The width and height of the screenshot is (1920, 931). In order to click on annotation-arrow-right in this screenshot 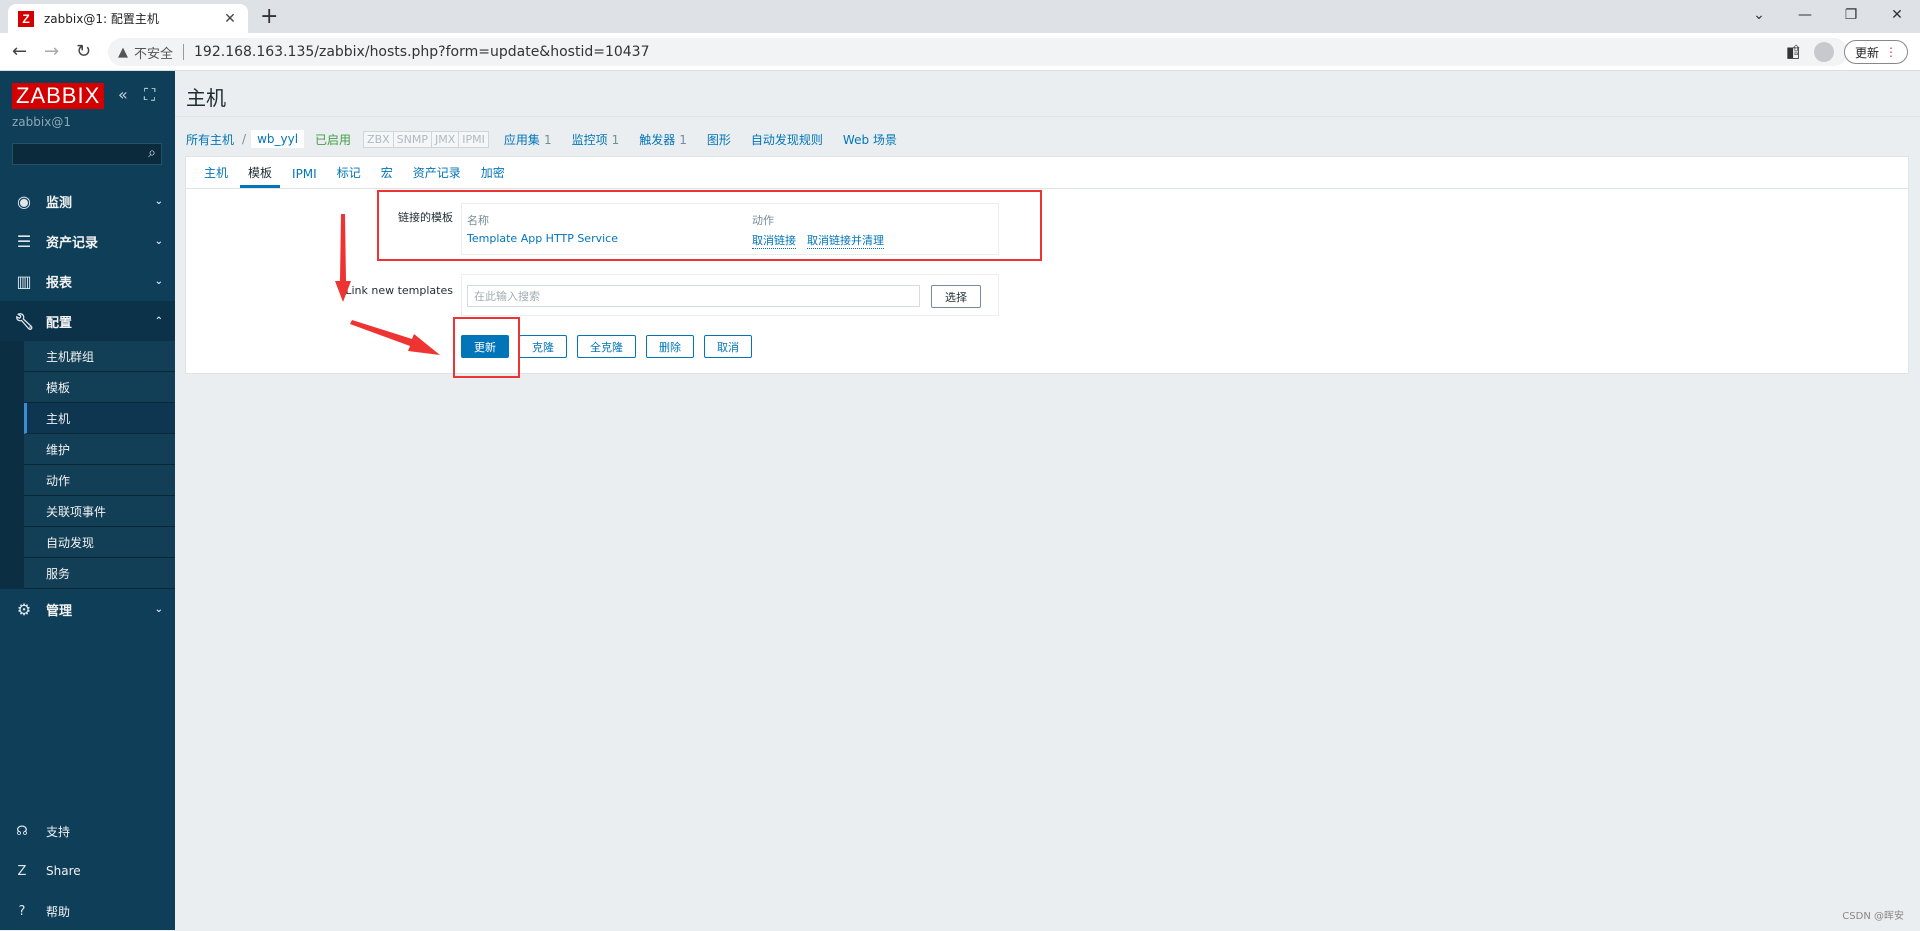, I will do `click(395, 337)`.